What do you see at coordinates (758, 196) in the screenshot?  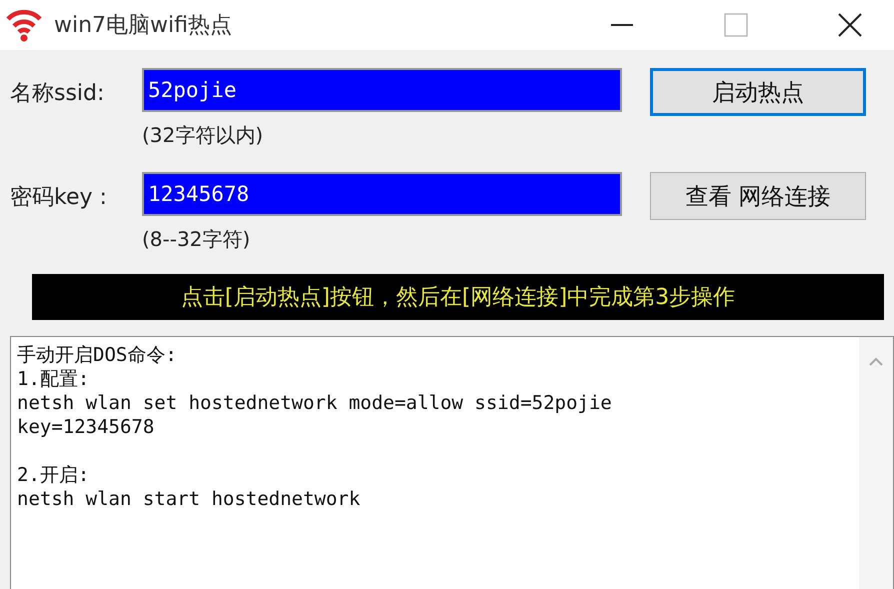 I see `action-button: 查看 网络连接` at bounding box center [758, 196].